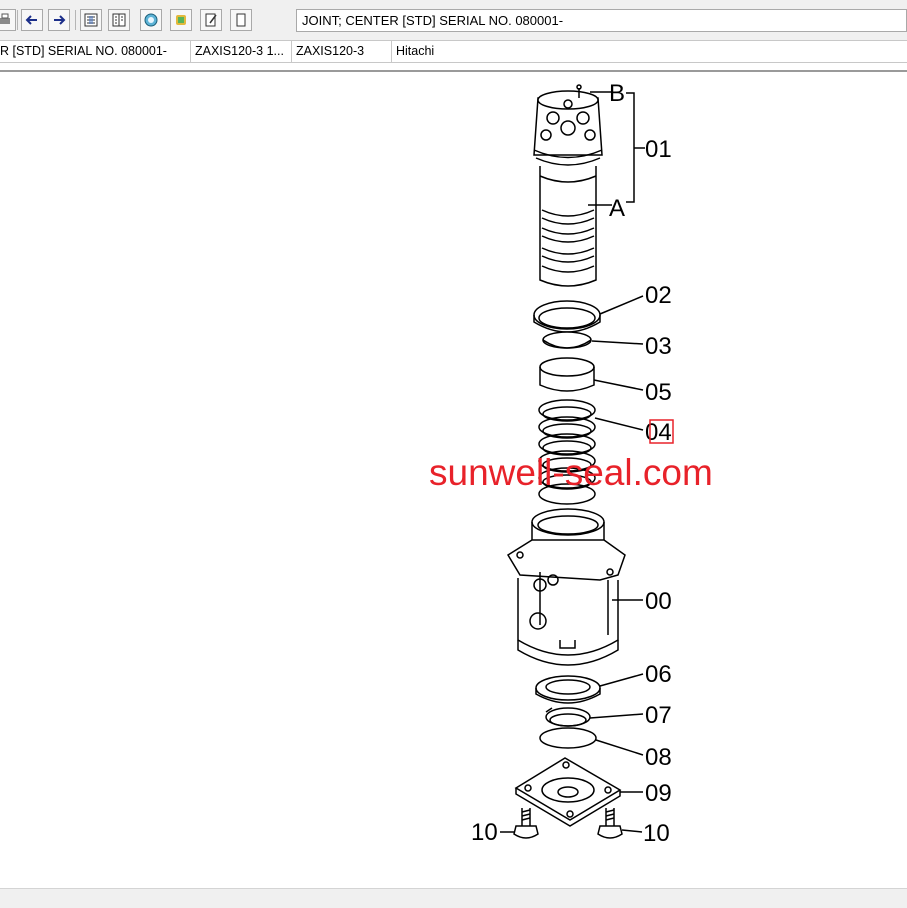 The width and height of the screenshot is (907, 908). I want to click on notes-icon, so click(211, 20).